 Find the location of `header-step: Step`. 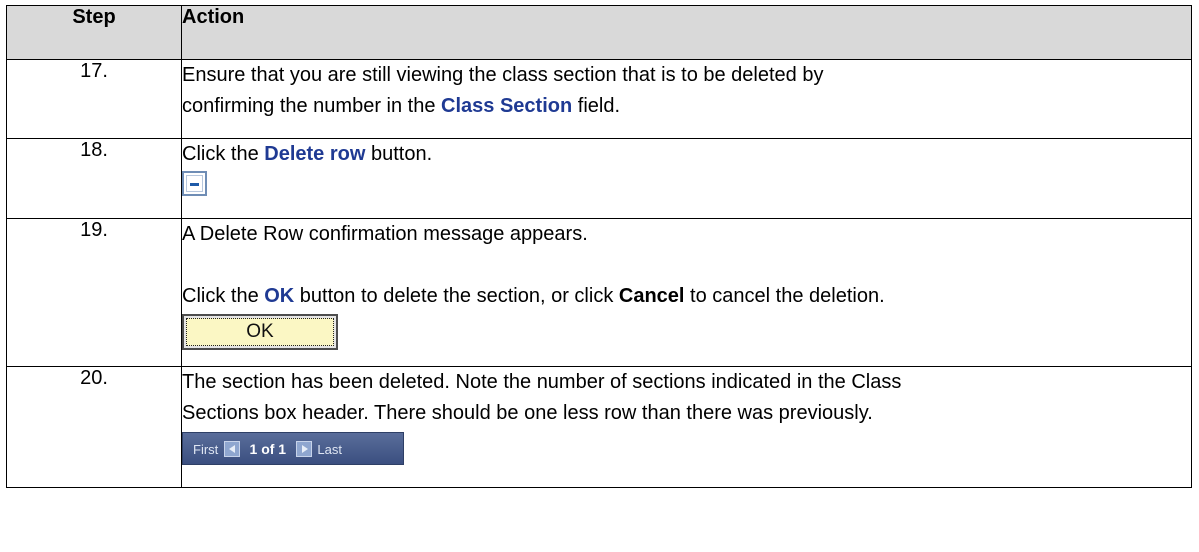

header-step: Step is located at coordinates (94, 32).